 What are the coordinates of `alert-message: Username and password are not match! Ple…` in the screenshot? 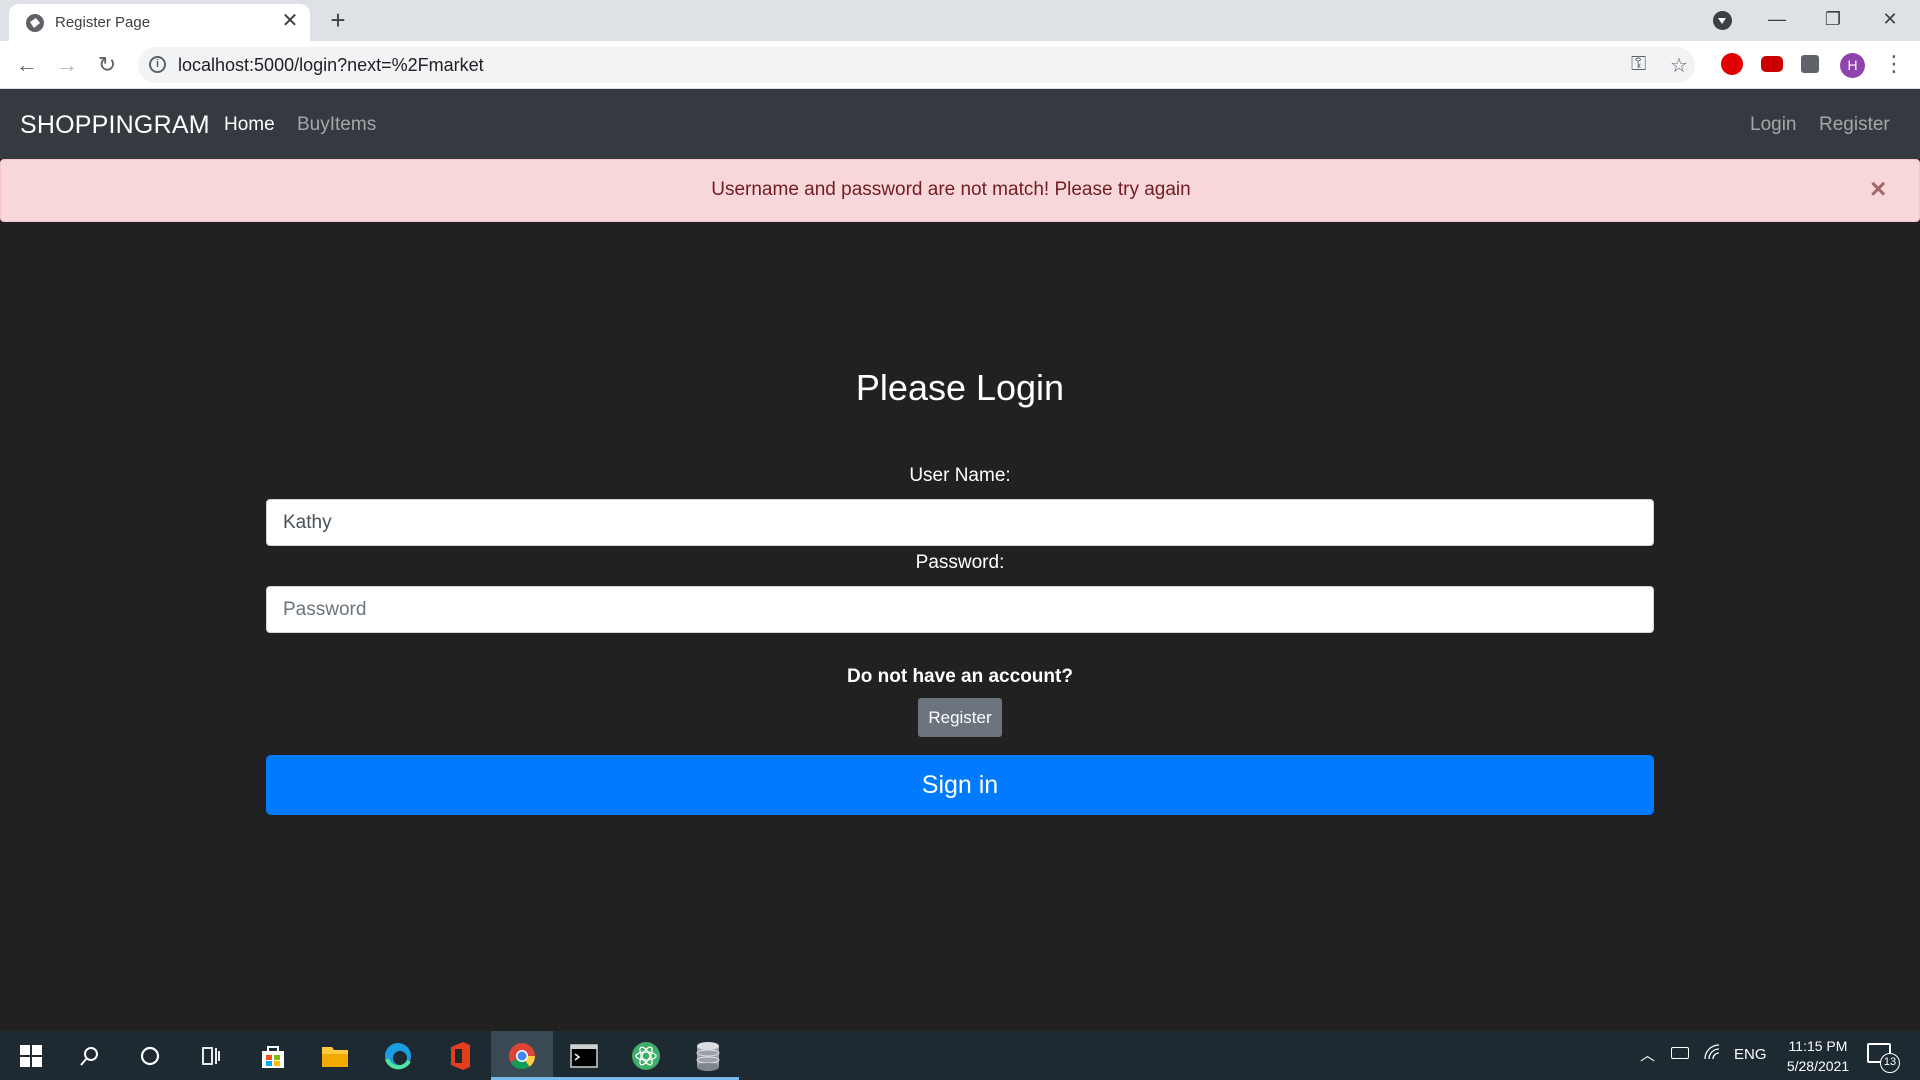 It's located at (951, 189).